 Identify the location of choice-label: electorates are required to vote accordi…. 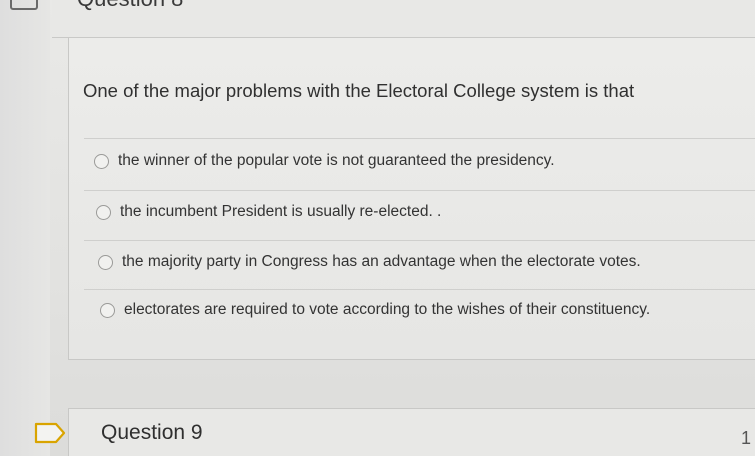
(387, 309).